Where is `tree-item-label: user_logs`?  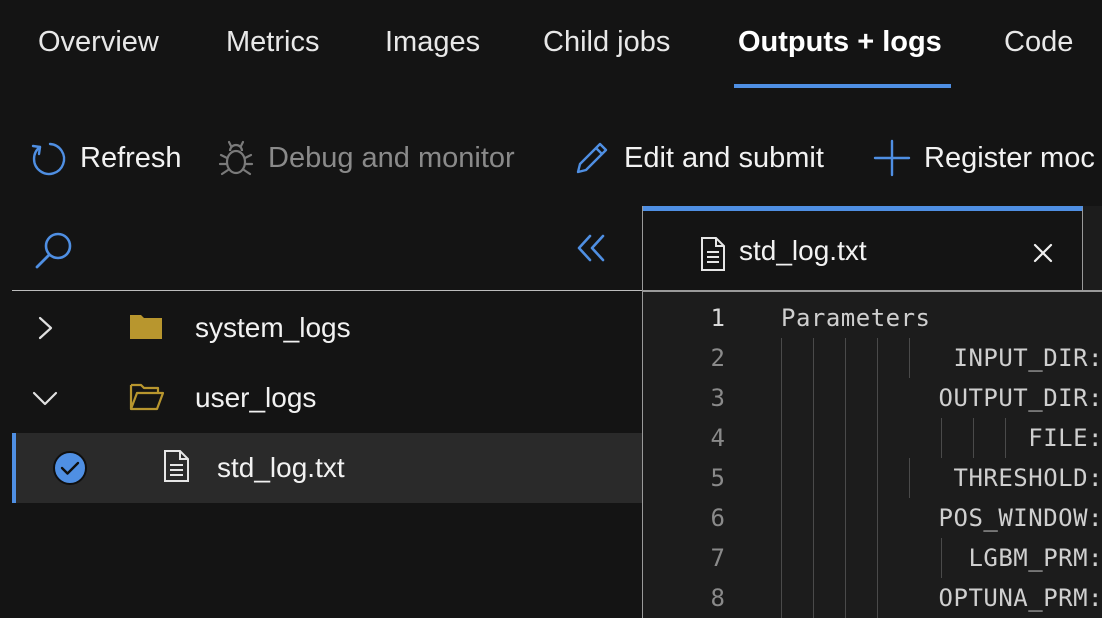
tree-item-label: user_logs is located at coordinates (256, 397).